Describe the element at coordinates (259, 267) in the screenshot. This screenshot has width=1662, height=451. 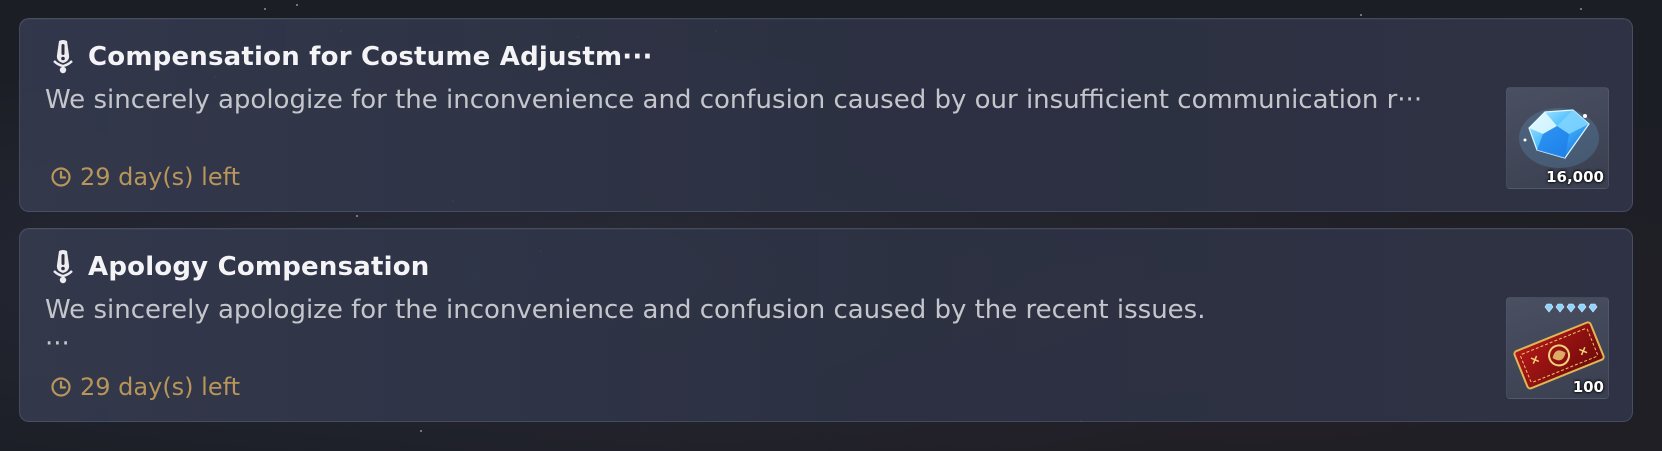
I see `mail-title: Apology Compensation` at that location.